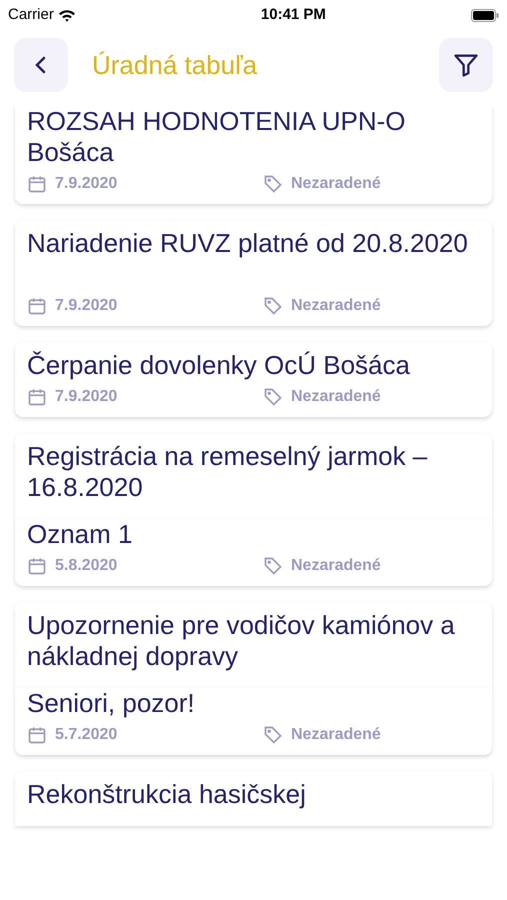 This screenshot has width=507, height=900. I want to click on wifi-icon, so click(67, 15).